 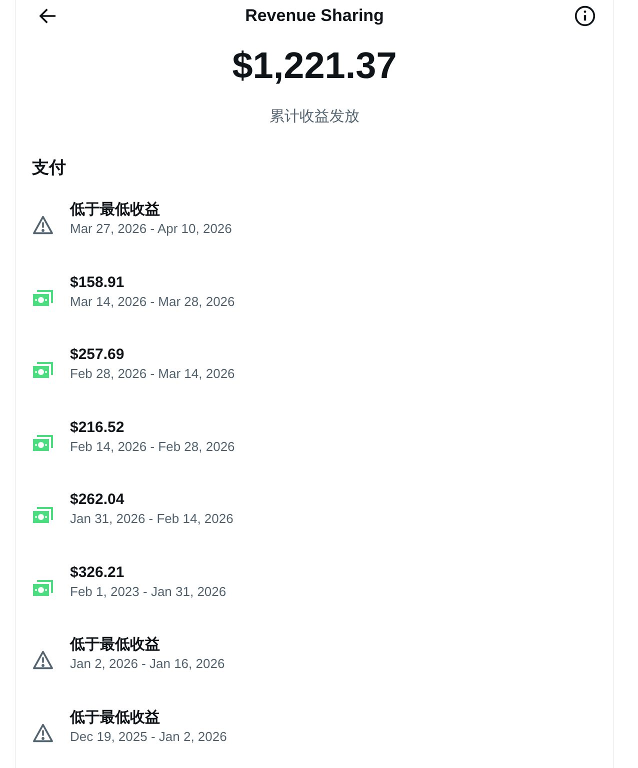 I want to click on payment-title: $216.52, so click(x=98, y=428).